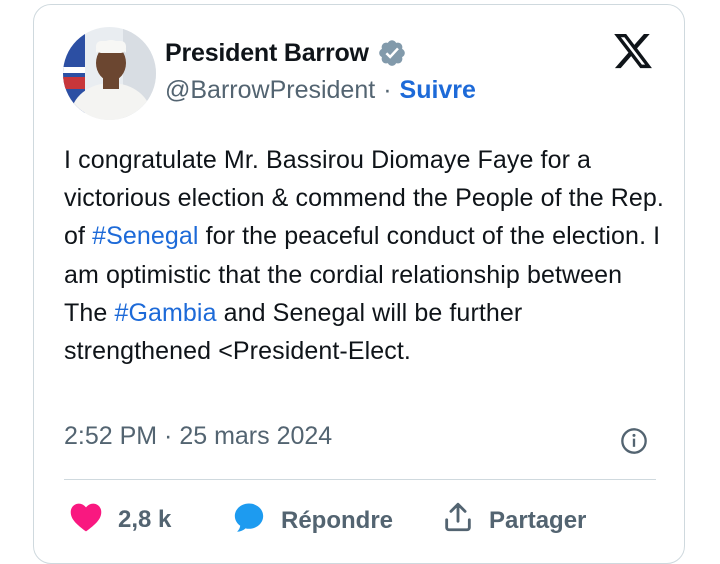 The width and height of the screenshot is (720, 564). I want to click on avatar, so click(109, 73).